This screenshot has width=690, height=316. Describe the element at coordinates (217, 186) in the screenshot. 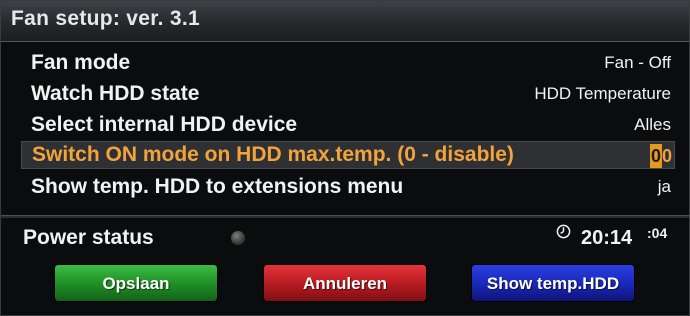

I see `setting-label: Show temp. HDD to extensions menu` at that location.